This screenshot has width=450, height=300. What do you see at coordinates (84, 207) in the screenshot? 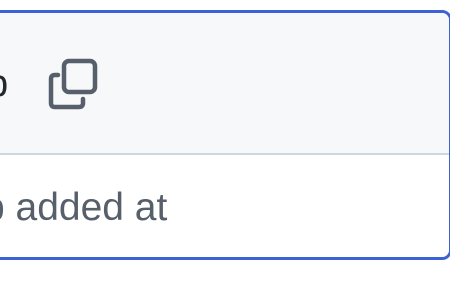
I see `card-description: p added at` at bounding box center [84, 207].